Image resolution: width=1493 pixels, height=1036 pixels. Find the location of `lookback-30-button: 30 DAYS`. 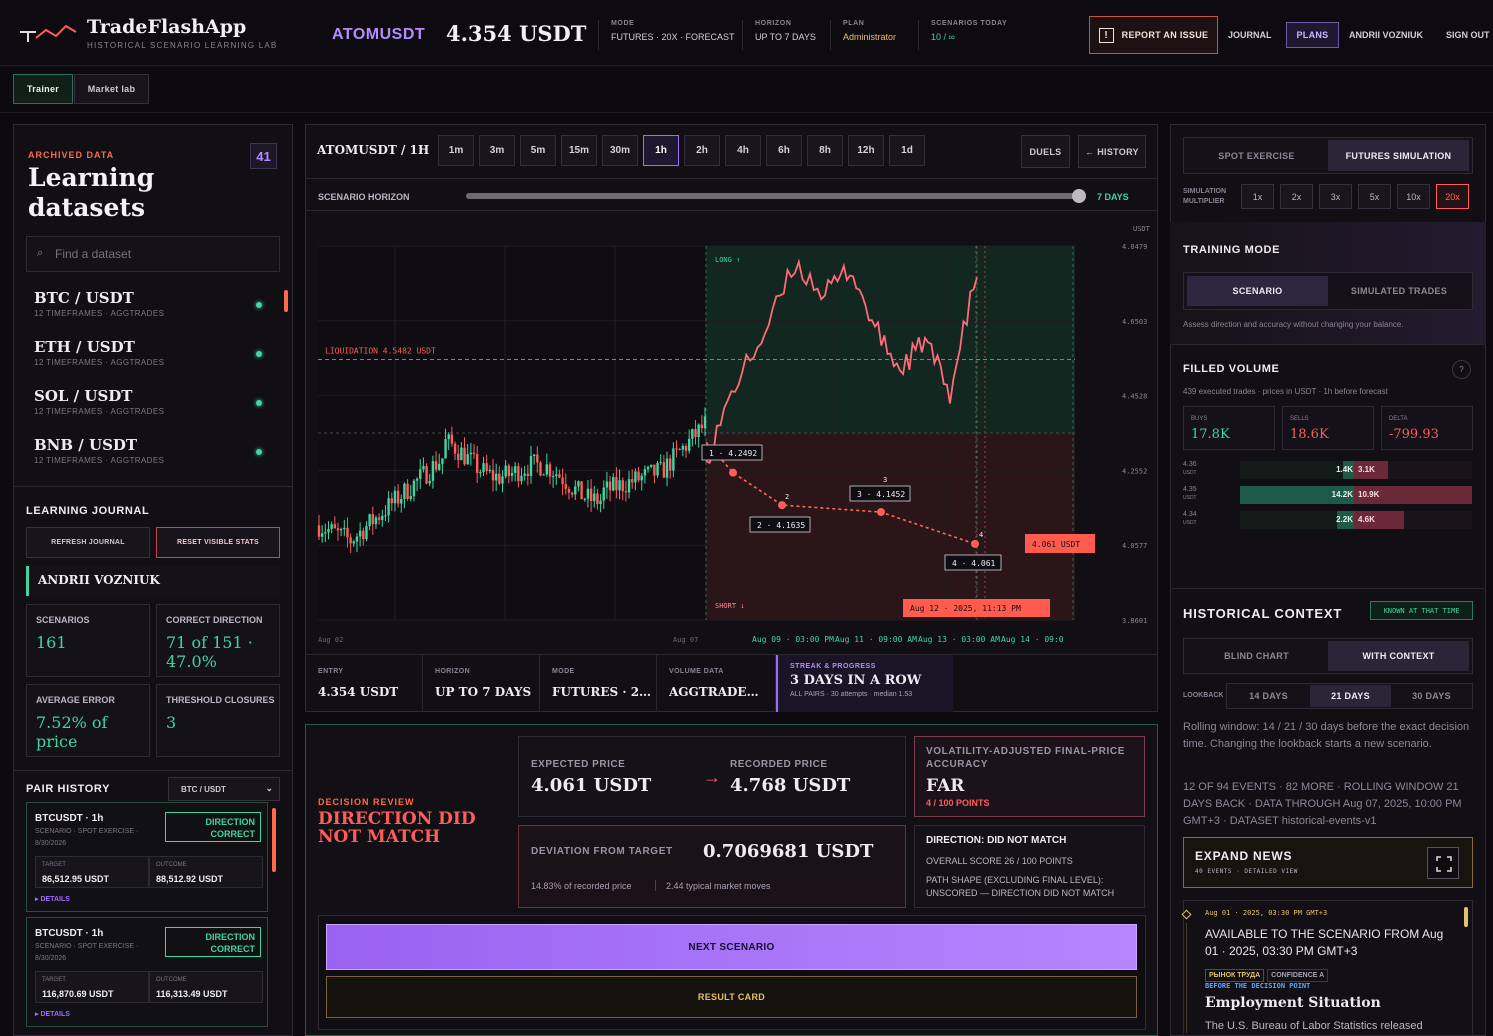

lookback-30-button: 30 DAYS is located at coordinates (1431, 696).